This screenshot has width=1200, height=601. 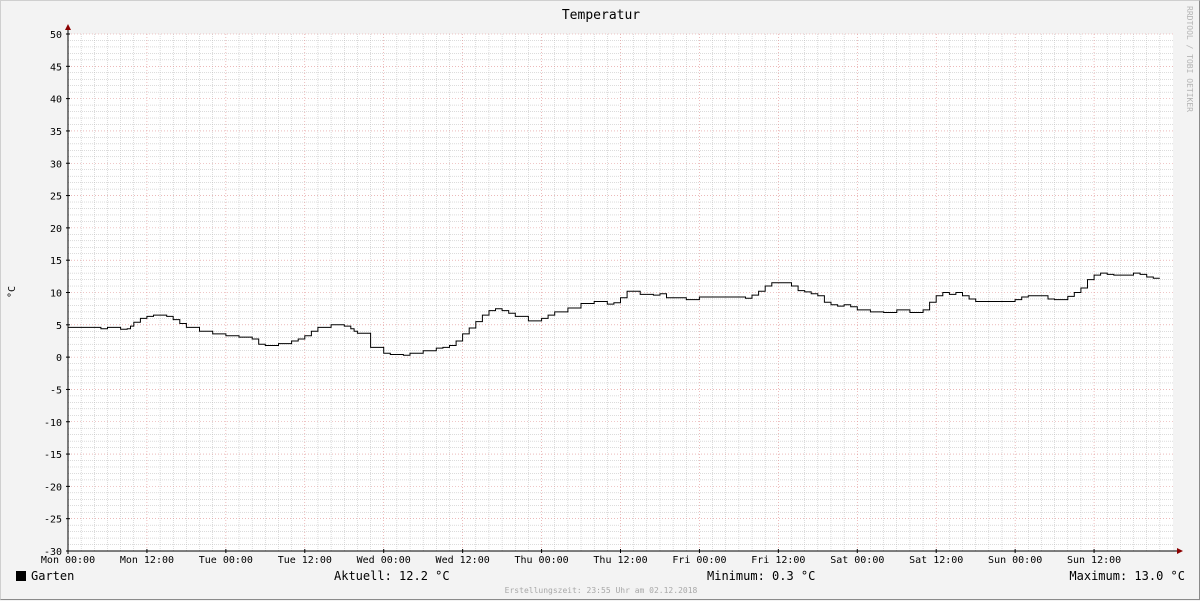 I want to click on y-tick-label: -25, so click(x=53, y=520).